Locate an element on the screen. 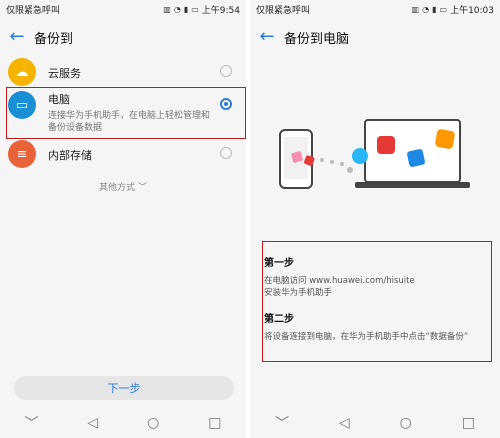 Image resolution: width=500 pixels, height=438 pixels. monitor-icon: ▭ is located at coordinates (22, 105).